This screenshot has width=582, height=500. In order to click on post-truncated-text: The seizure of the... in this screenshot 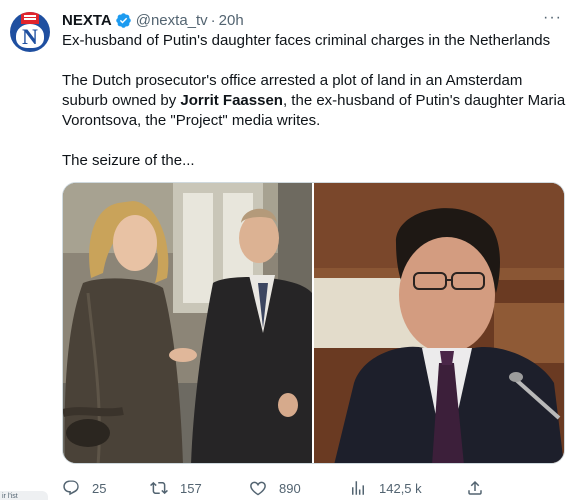, I will do `click(314, 161)`.